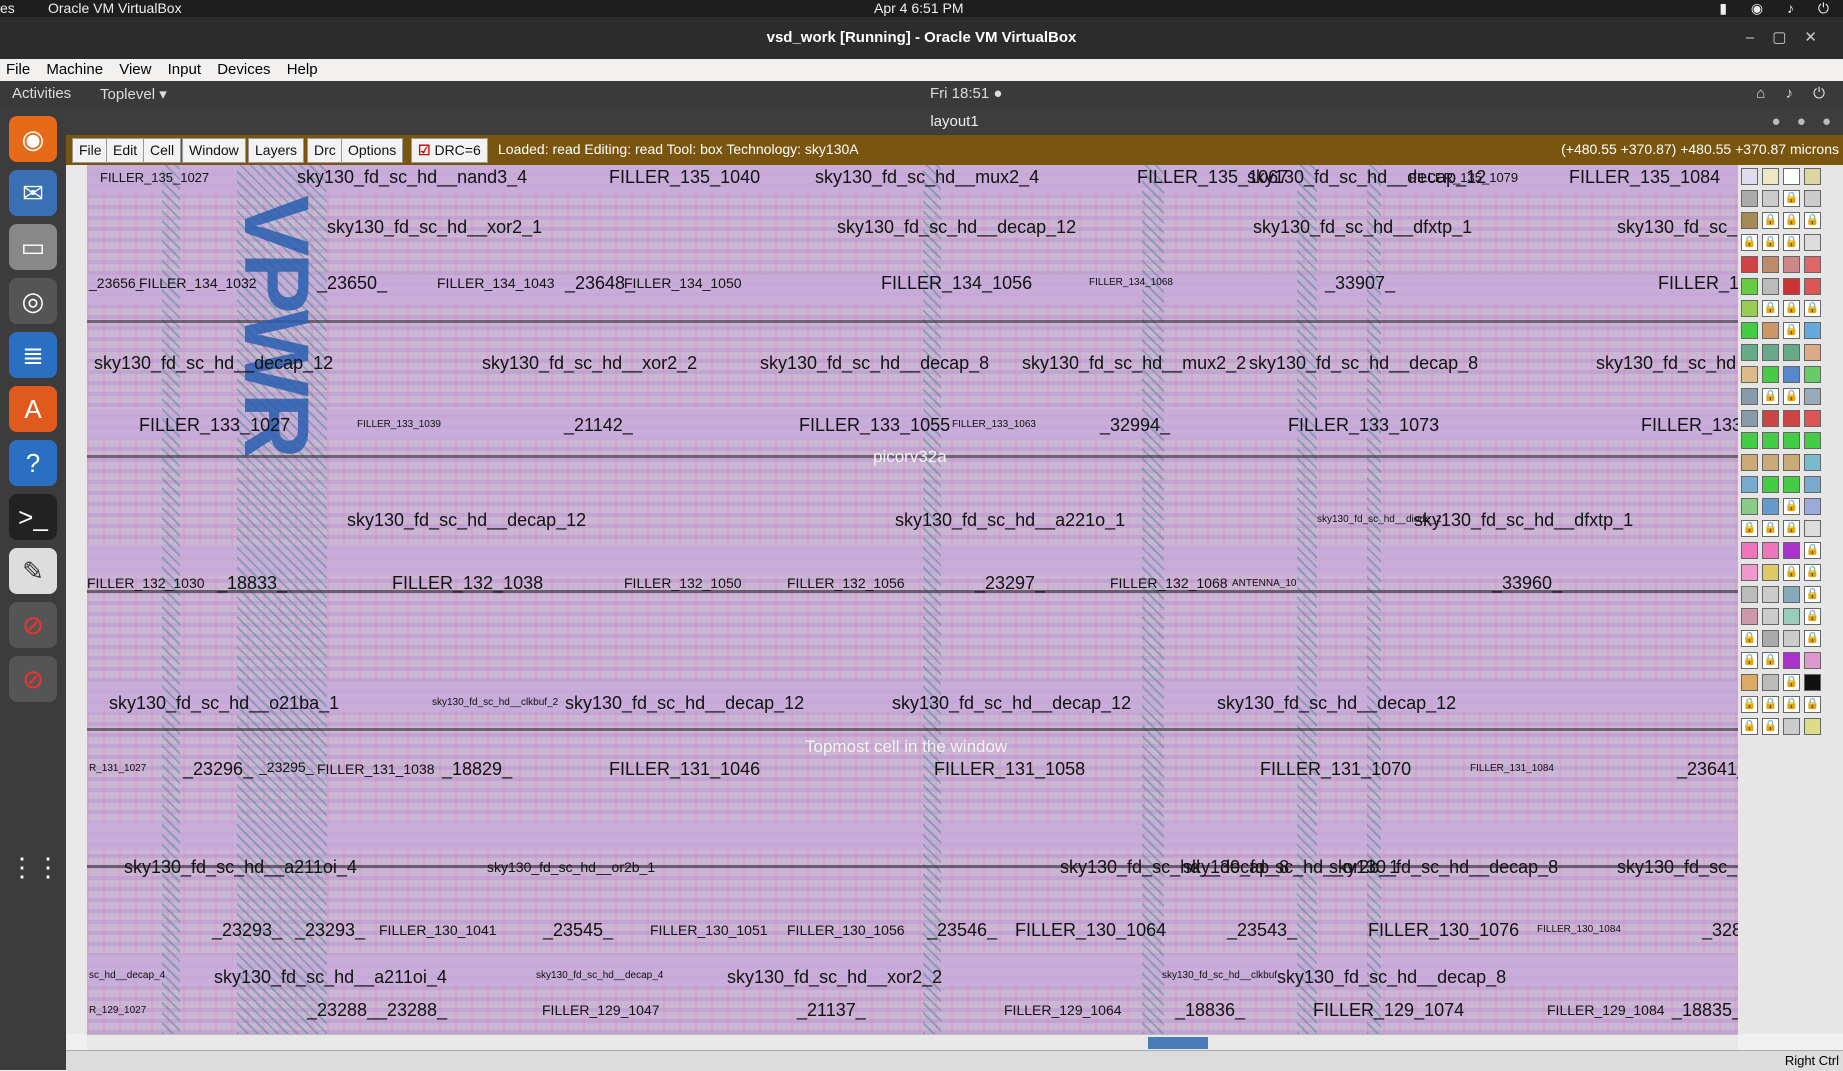 This screenshot has width=1843, height=1071. I want to click on magic-menu-options: Options, so click(372, 150).